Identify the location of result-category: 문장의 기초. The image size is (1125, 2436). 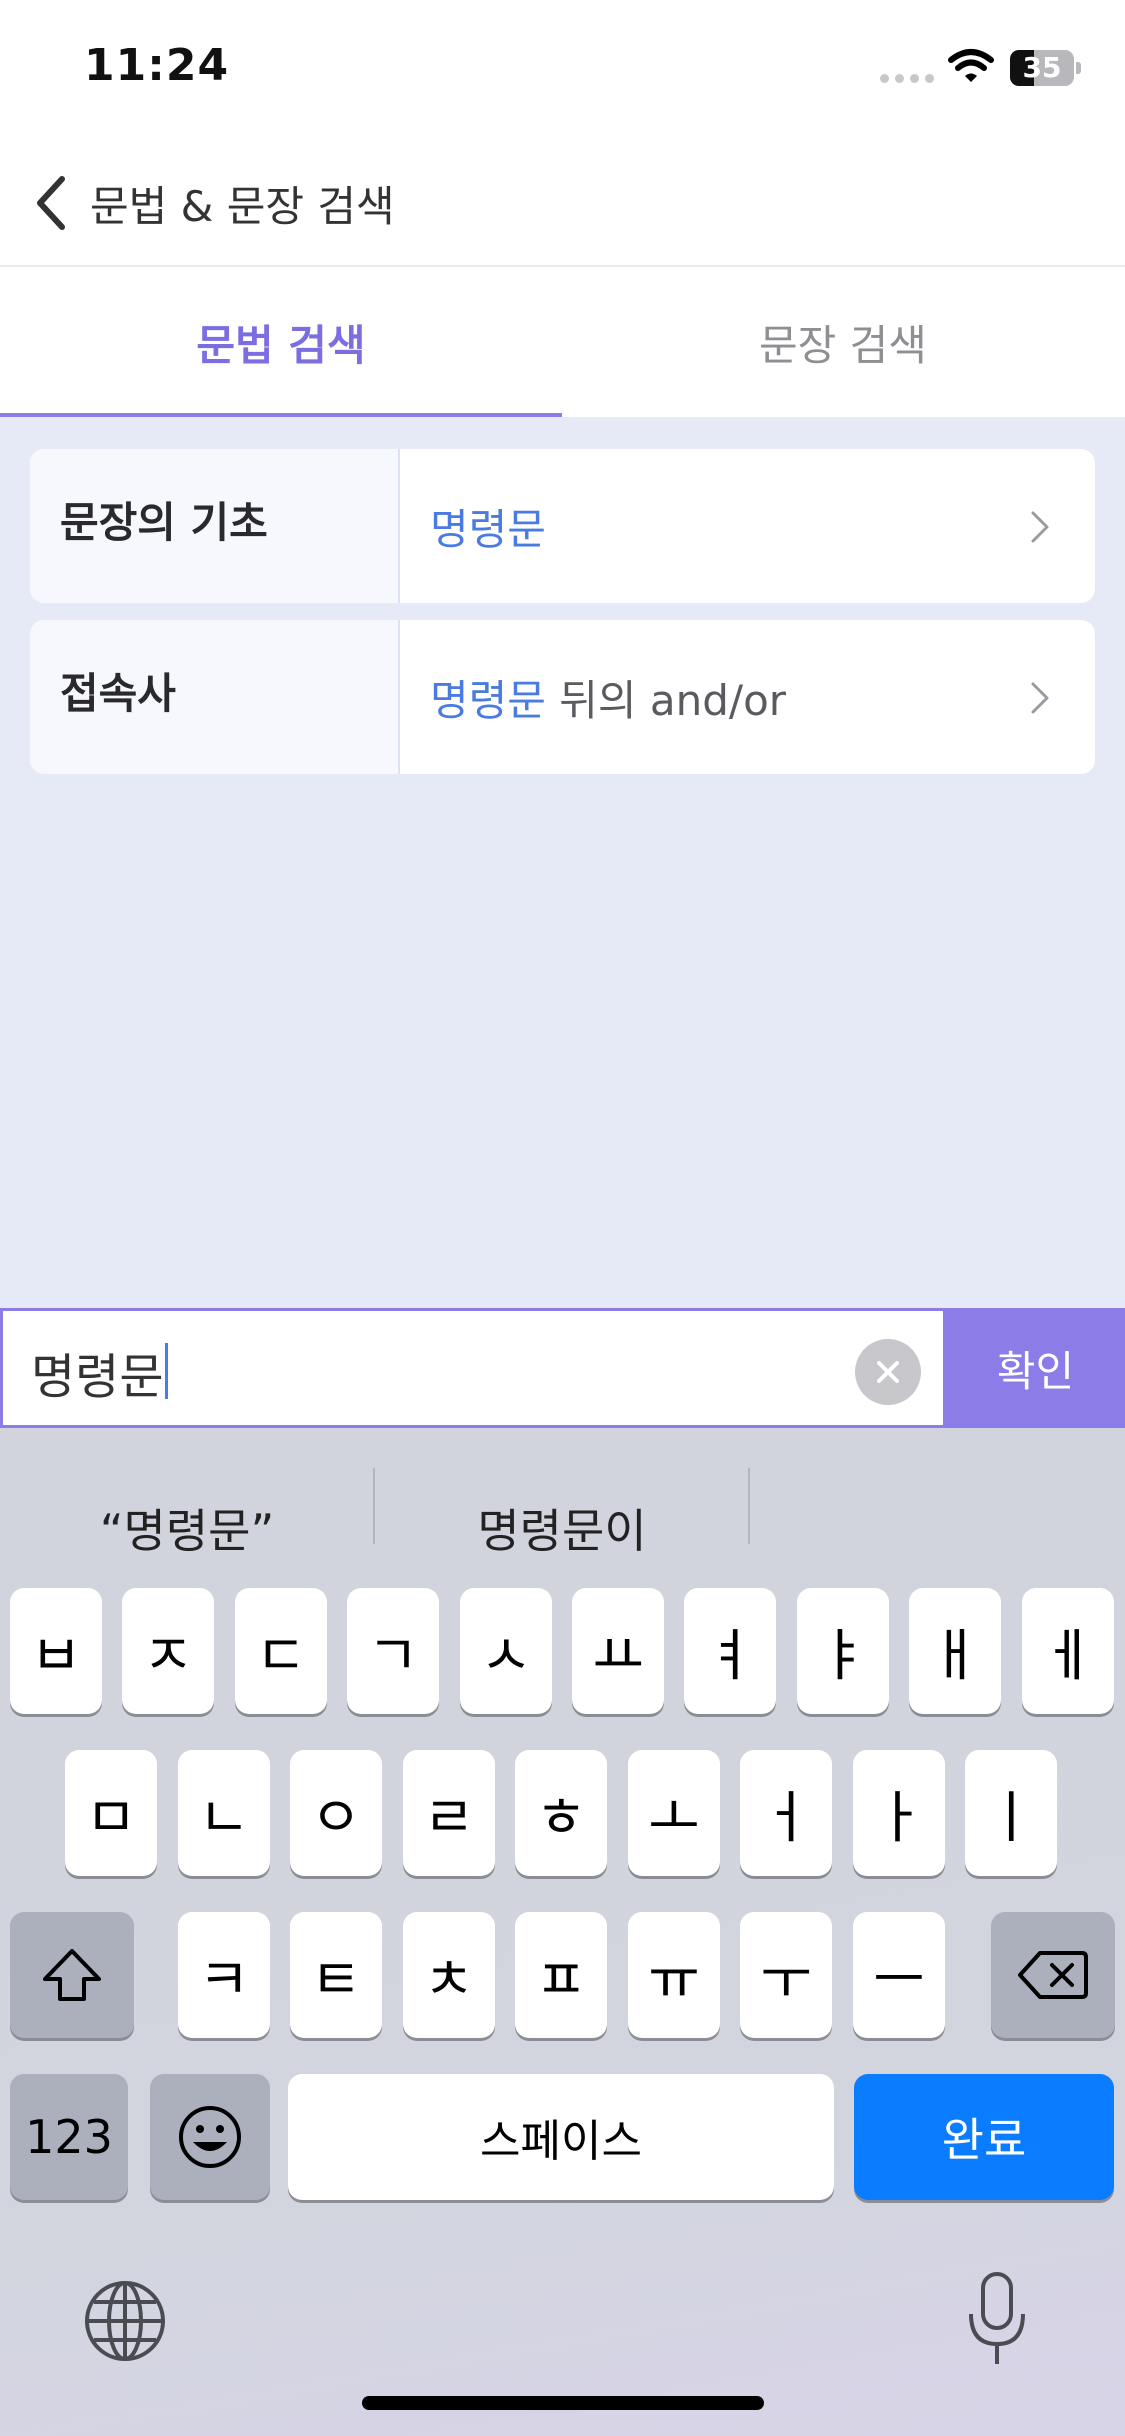
(215, 526).